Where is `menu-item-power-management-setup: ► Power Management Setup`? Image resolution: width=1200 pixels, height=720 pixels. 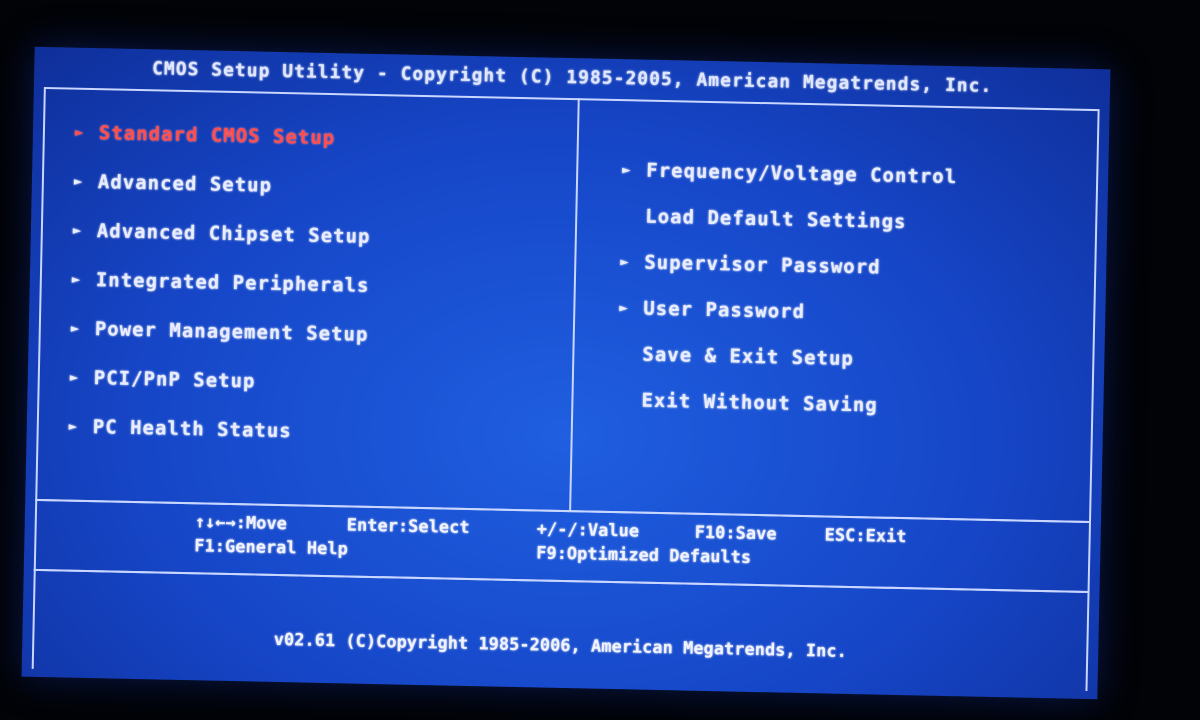 menu-item-power-management-setup: ► Power Management Setup is located at coordinates (220, 332).